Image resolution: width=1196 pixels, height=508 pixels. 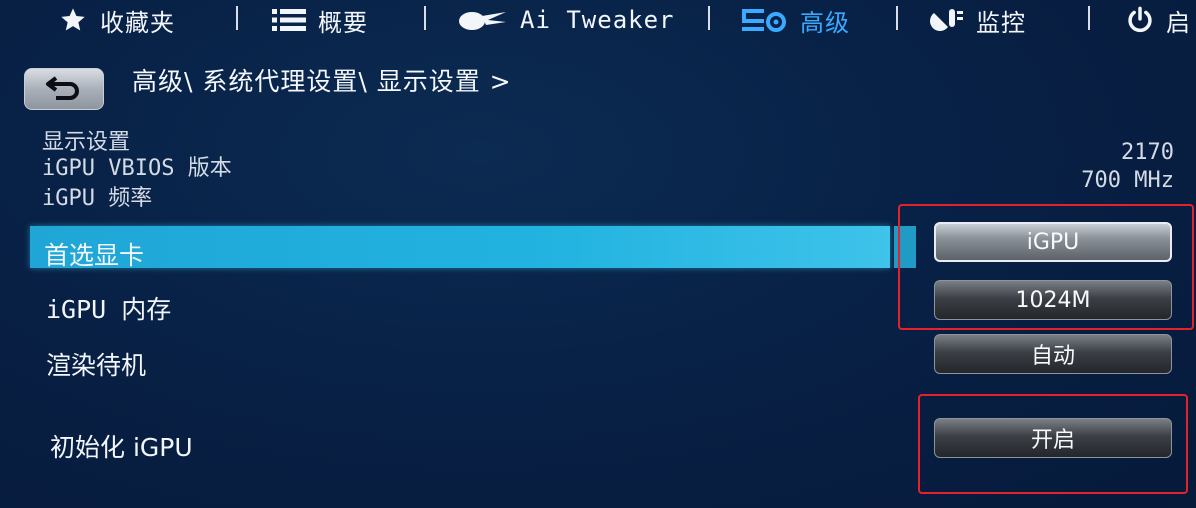 I want to click on igpu-memory-button: 1024M, so click(x=1053, y=300).